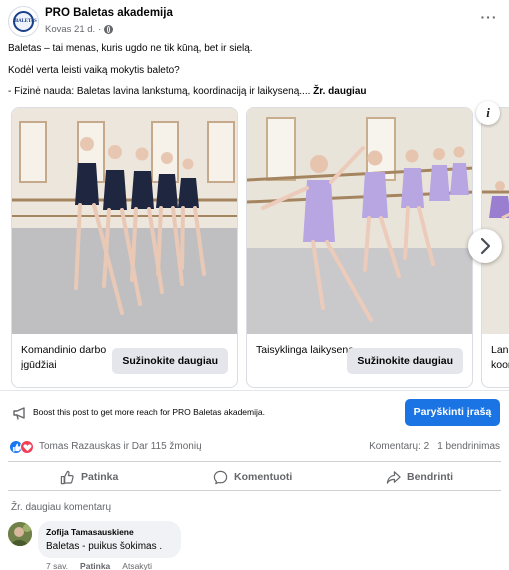  Describe the element at coordinates (27, 447) in the screenshot. I see `love-reaction-icon` at that location.